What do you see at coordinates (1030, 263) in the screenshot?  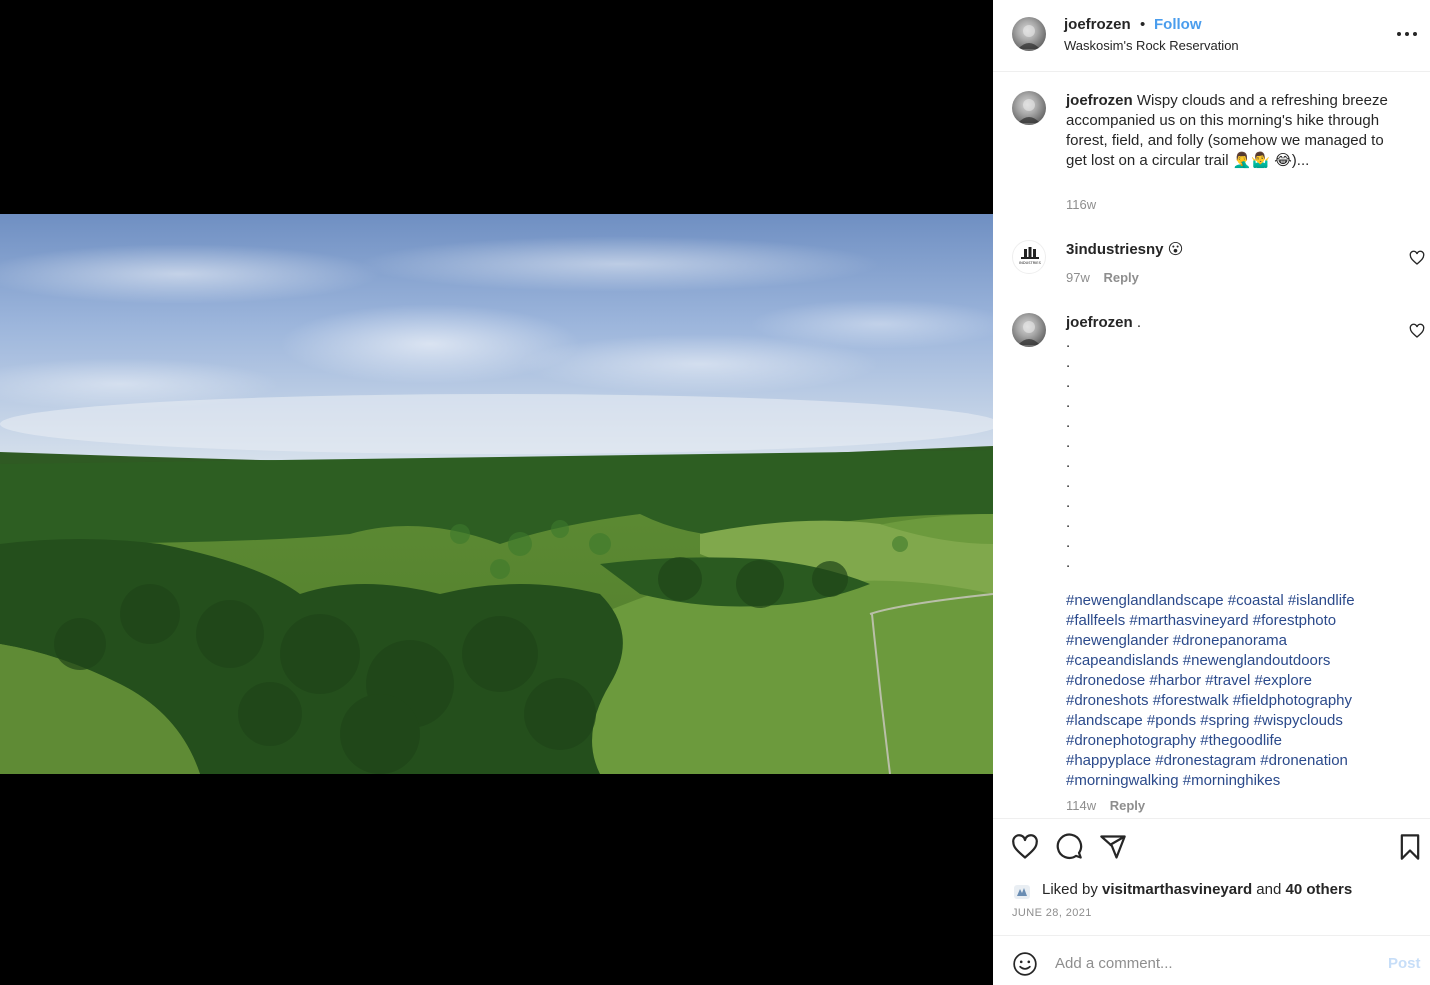 I see `avatar-text: INDUSTRIES` at bounding box center [1030, 263].